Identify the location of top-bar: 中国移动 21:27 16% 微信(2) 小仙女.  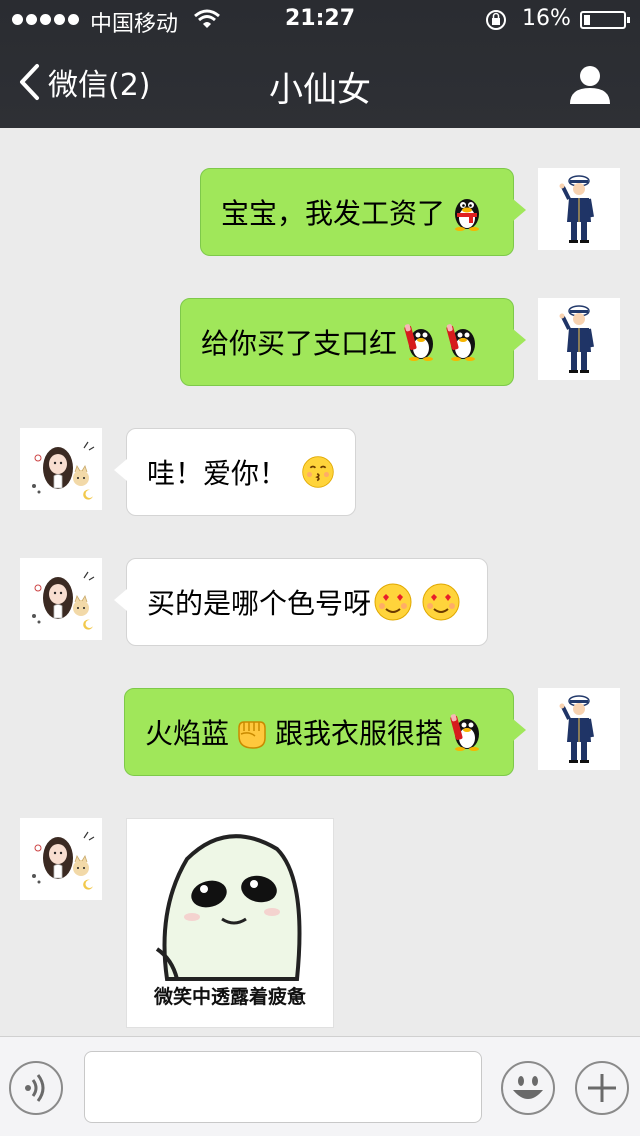
(320, 64).